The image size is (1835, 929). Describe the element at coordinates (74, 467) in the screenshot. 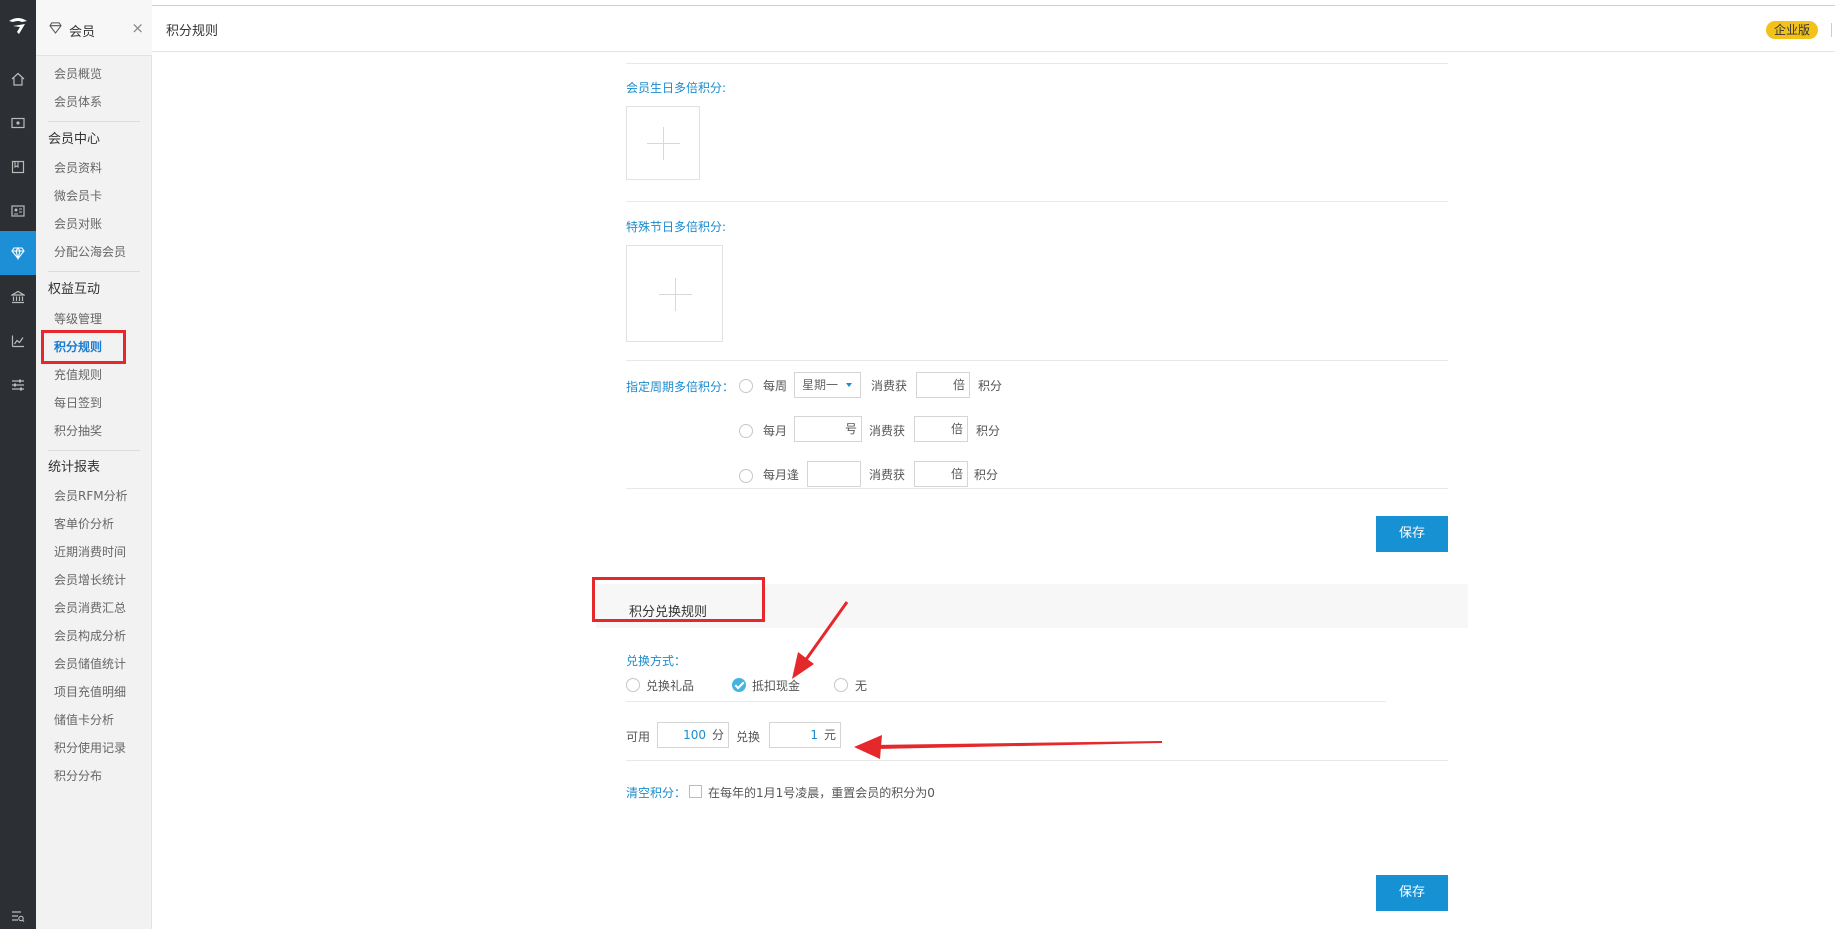

I see `nav-group-title: 统计报表` at that location.